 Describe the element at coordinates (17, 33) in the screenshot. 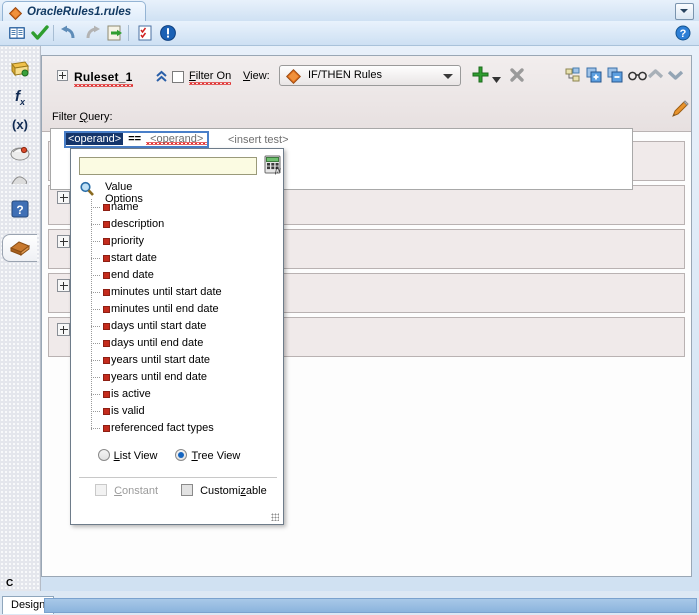

I see `dictionary-book-icon` at that location.